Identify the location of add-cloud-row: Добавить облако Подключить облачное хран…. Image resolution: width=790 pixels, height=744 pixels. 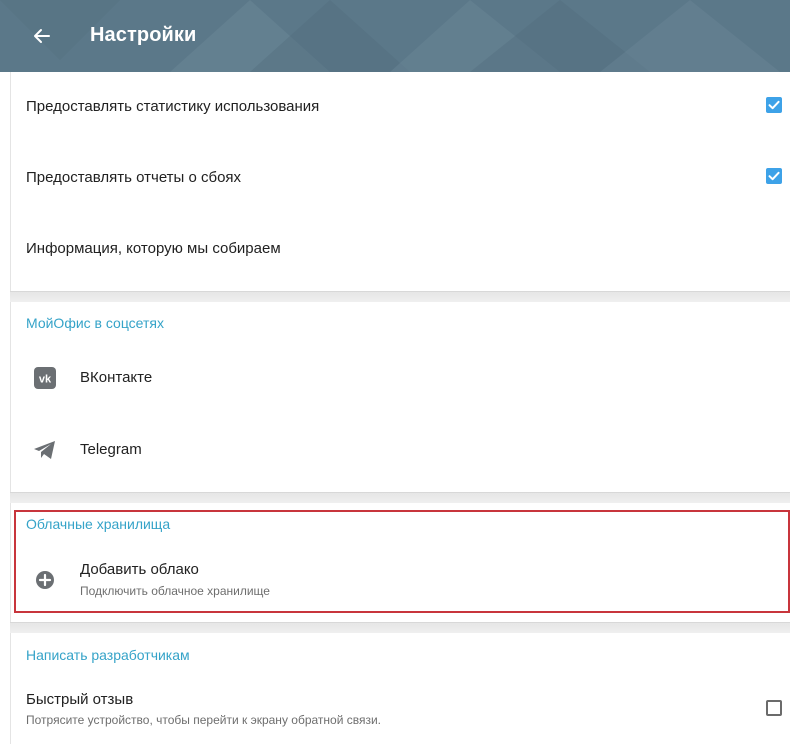
(395, 578).